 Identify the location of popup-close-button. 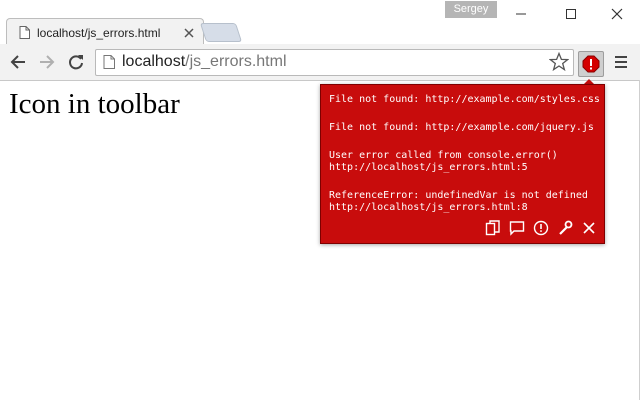
(589, 228).